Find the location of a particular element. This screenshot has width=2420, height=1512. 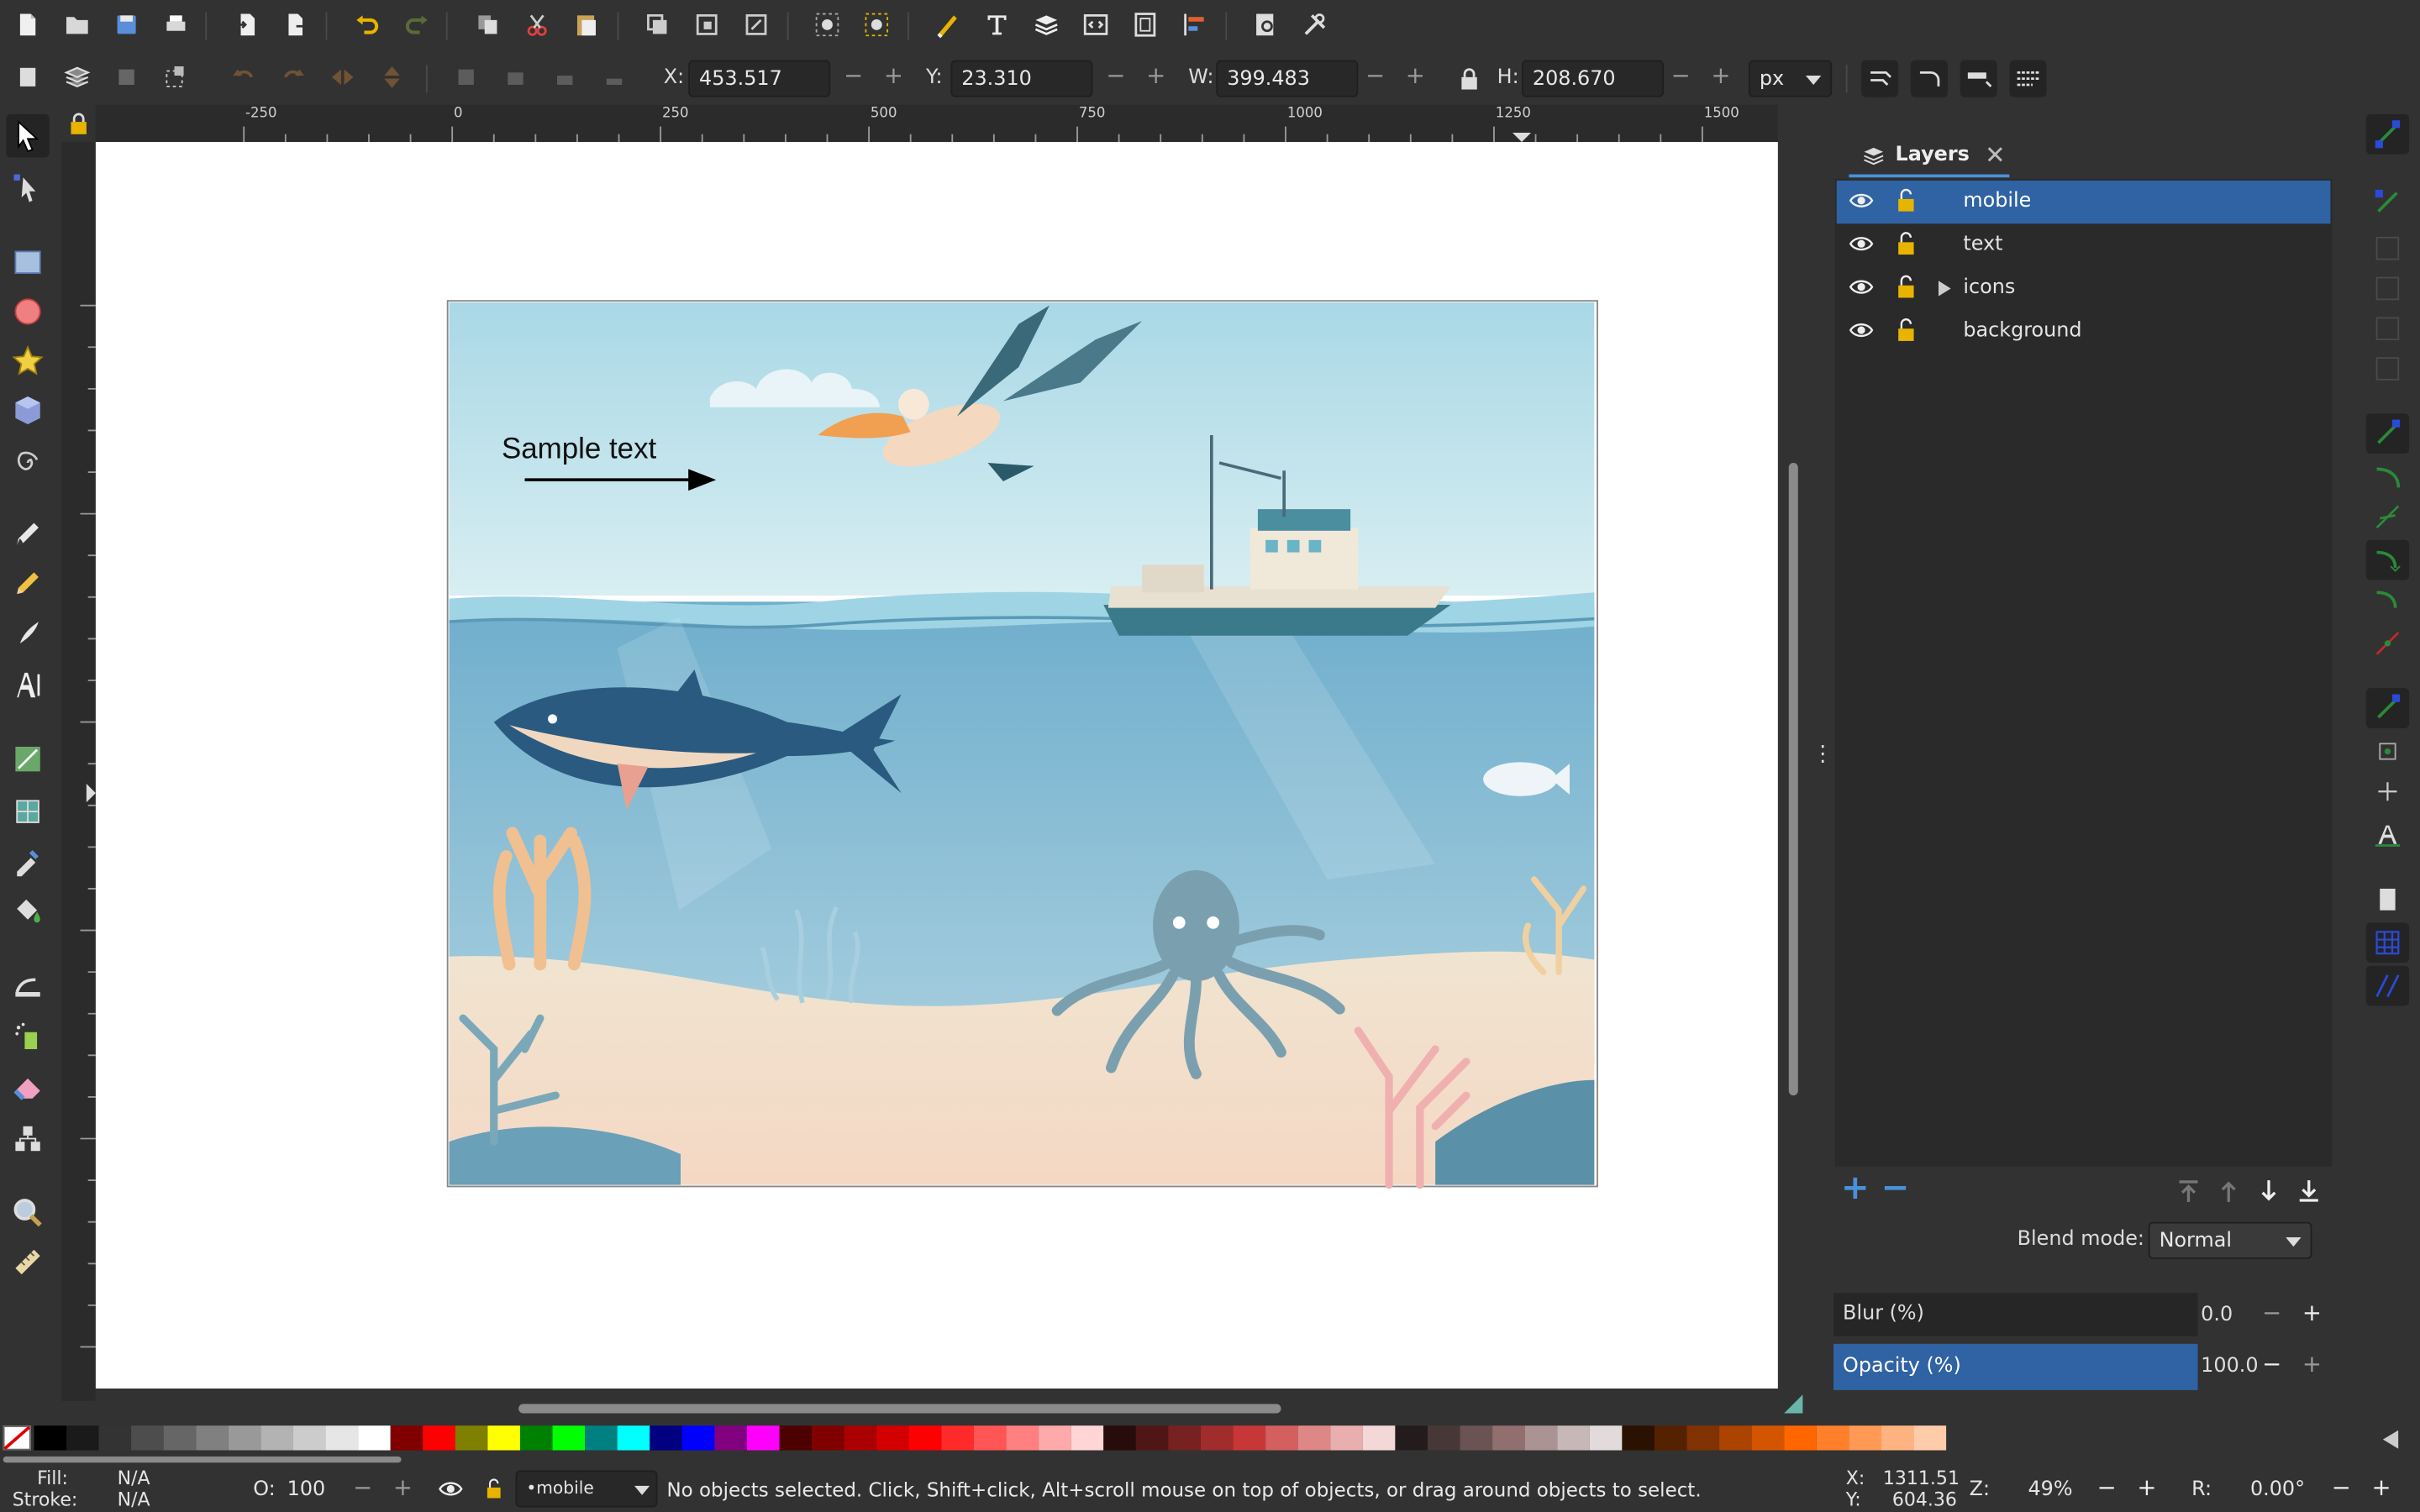

layer-row-background: background is located at coordinates (2084, 331).